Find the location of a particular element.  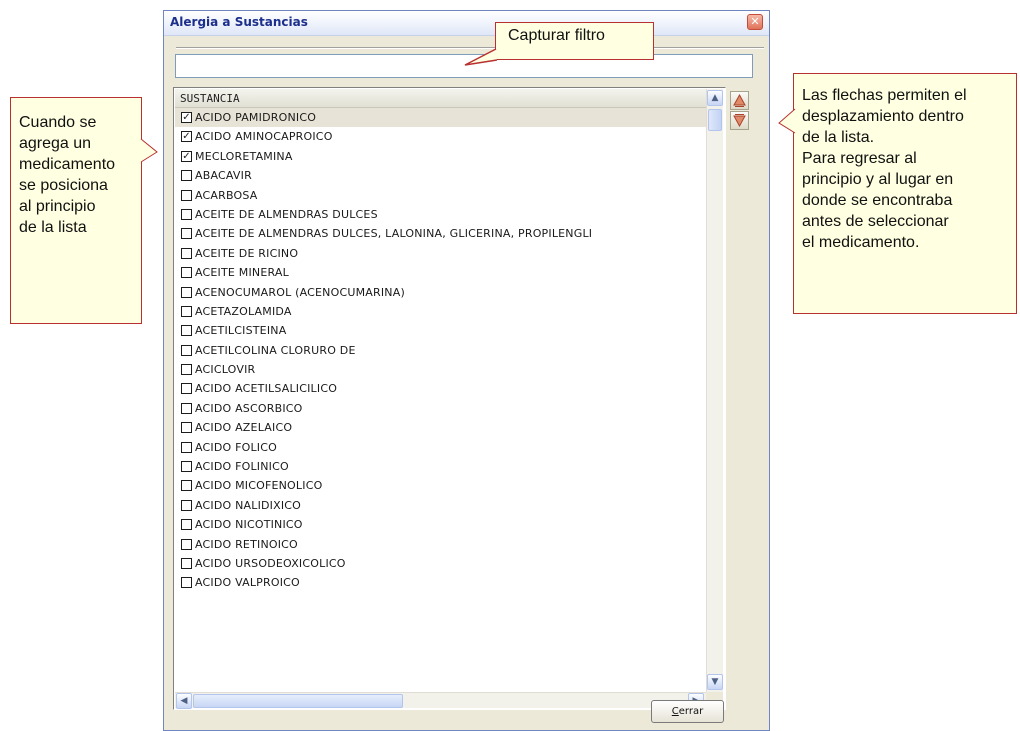

go-to-previous-button is located at coordinates (739, 120).